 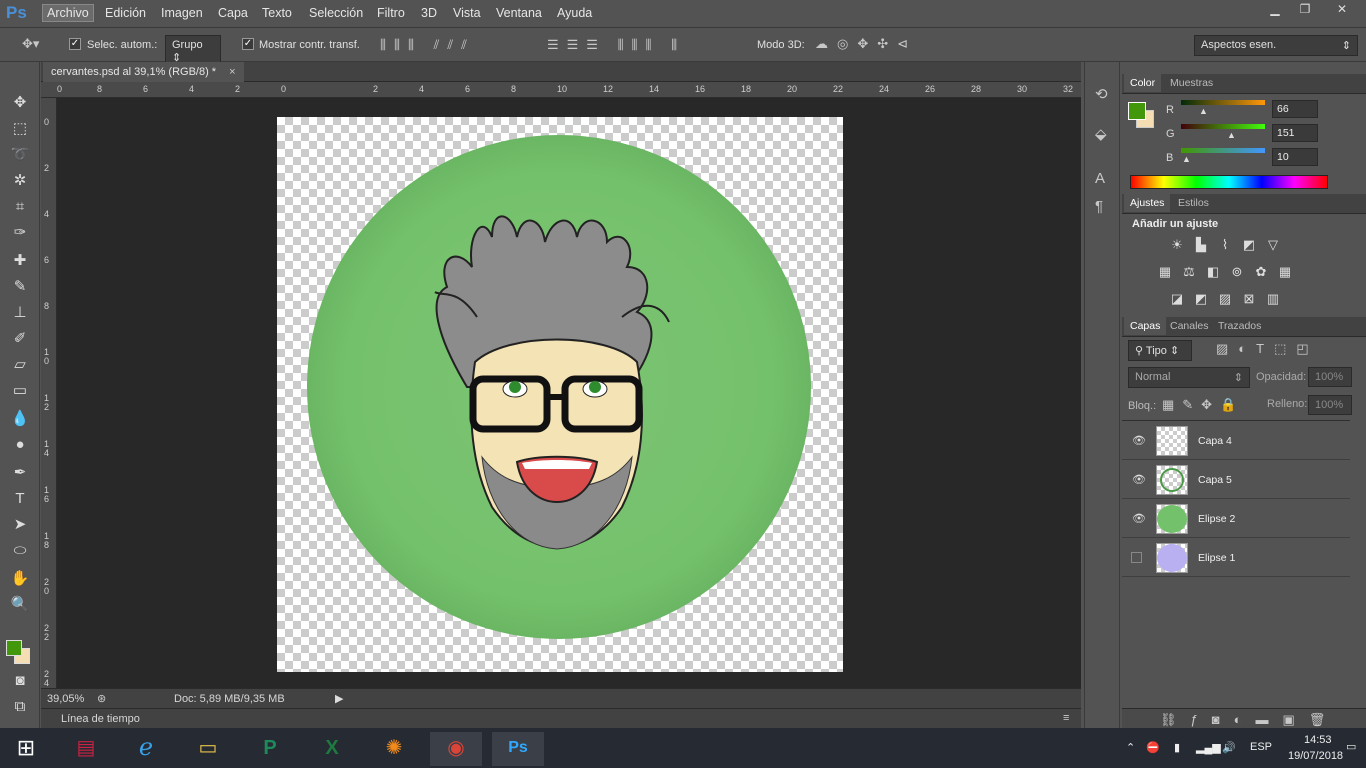 I want to click on type-tool-icon: T, so click(x=20, y=499).